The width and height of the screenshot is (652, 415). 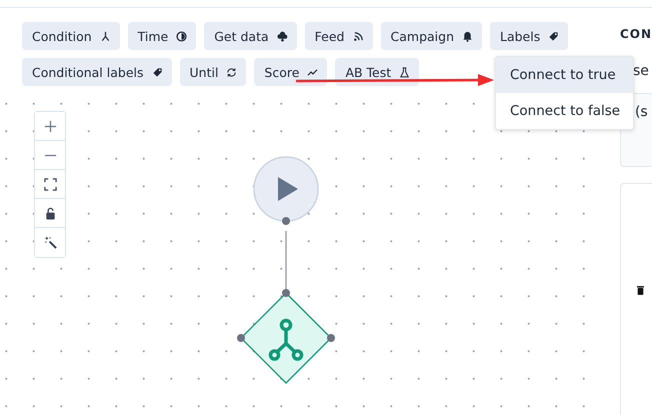 What do you see at coordinates (213, 72) in the screenshot?
I see `node-type-button: Until` at bounding box center [213, 72].